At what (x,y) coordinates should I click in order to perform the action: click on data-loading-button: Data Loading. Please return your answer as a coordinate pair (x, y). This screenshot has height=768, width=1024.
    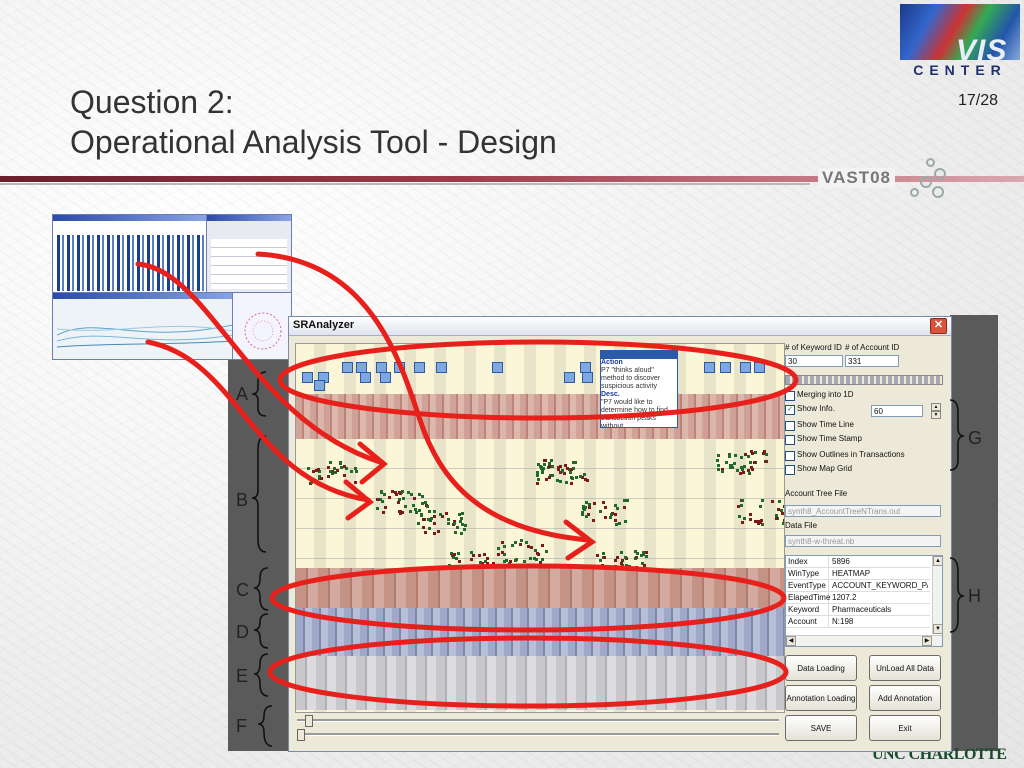
    Looking at the image, I should click on (821, 668).